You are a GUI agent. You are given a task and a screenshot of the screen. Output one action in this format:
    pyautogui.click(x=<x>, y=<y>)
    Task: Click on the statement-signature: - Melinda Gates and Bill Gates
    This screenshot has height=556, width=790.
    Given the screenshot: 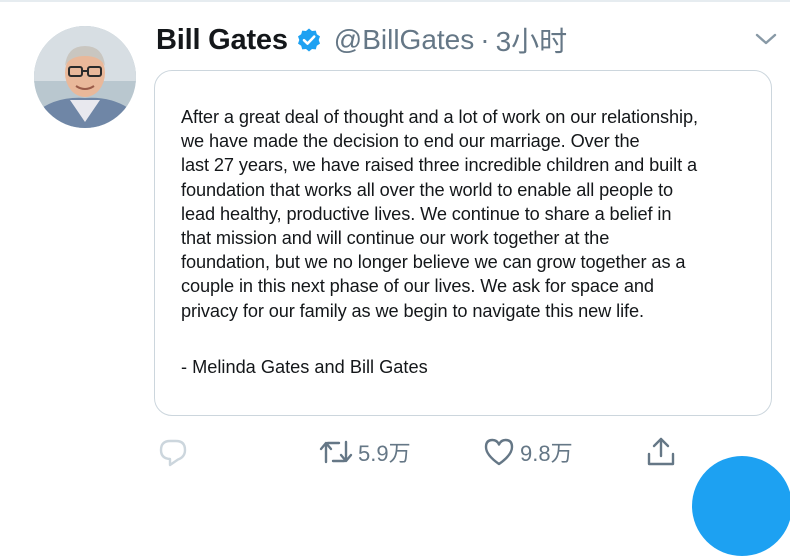 What is the action you would take?
    pyautogui.click(x=304, y=367)
    